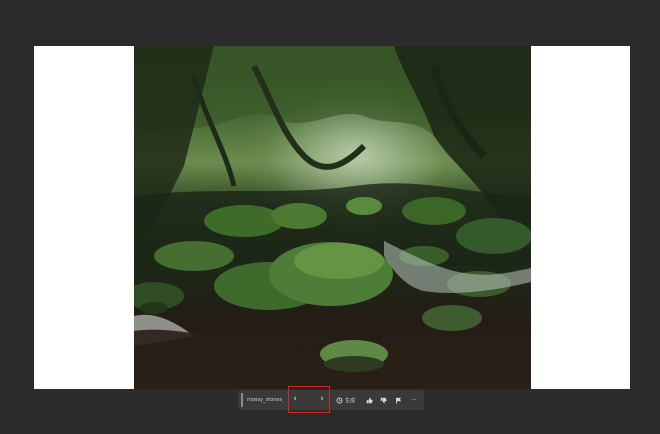 The image size is (660, 434). I want to click on more-icon: ···, so click(414, 400).